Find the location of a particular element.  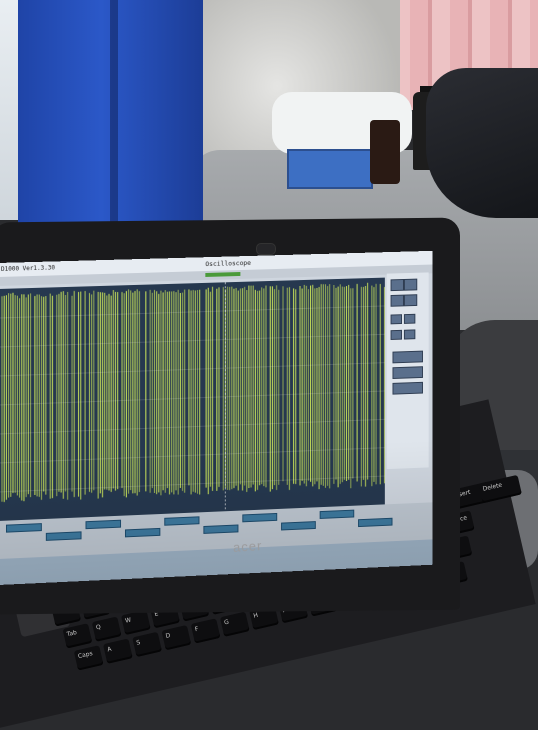

control-panel is located at coordinates (407, 371).